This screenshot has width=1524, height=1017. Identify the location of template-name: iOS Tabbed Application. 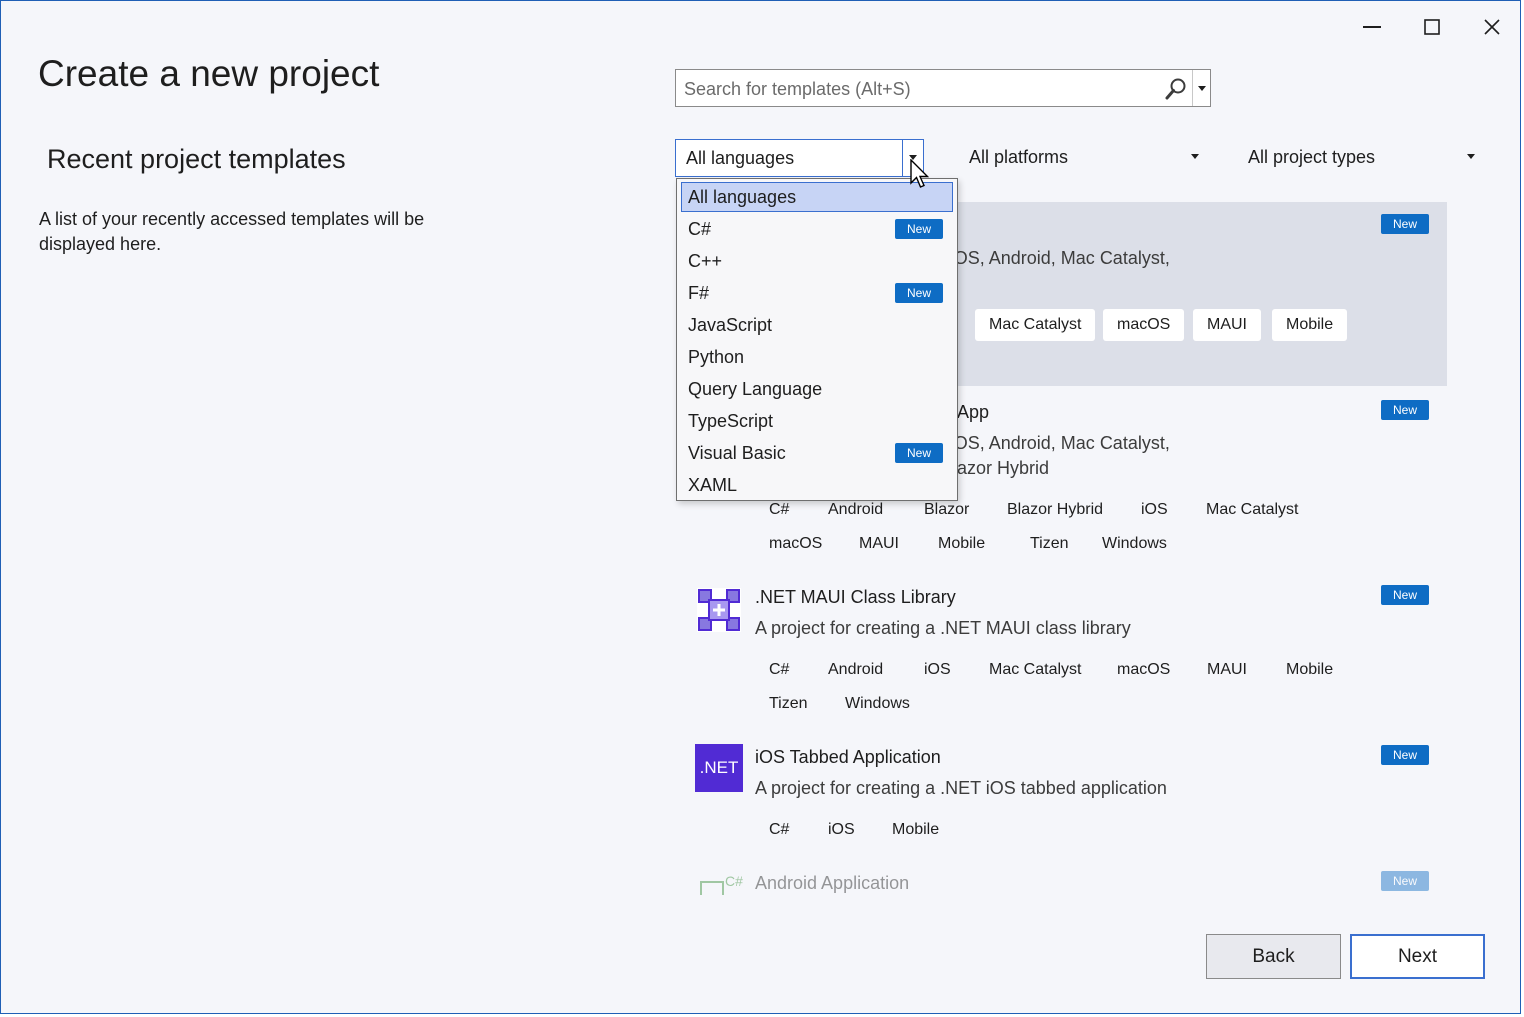
(848, 757).